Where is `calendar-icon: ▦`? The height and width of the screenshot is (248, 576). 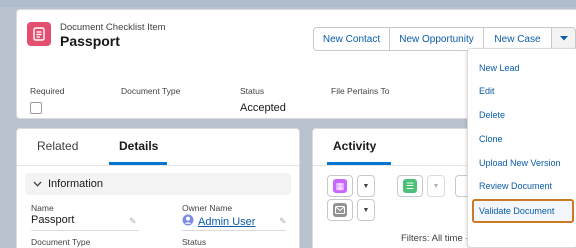 calendar-icon: ▦ is located at coordinates (340, 186).